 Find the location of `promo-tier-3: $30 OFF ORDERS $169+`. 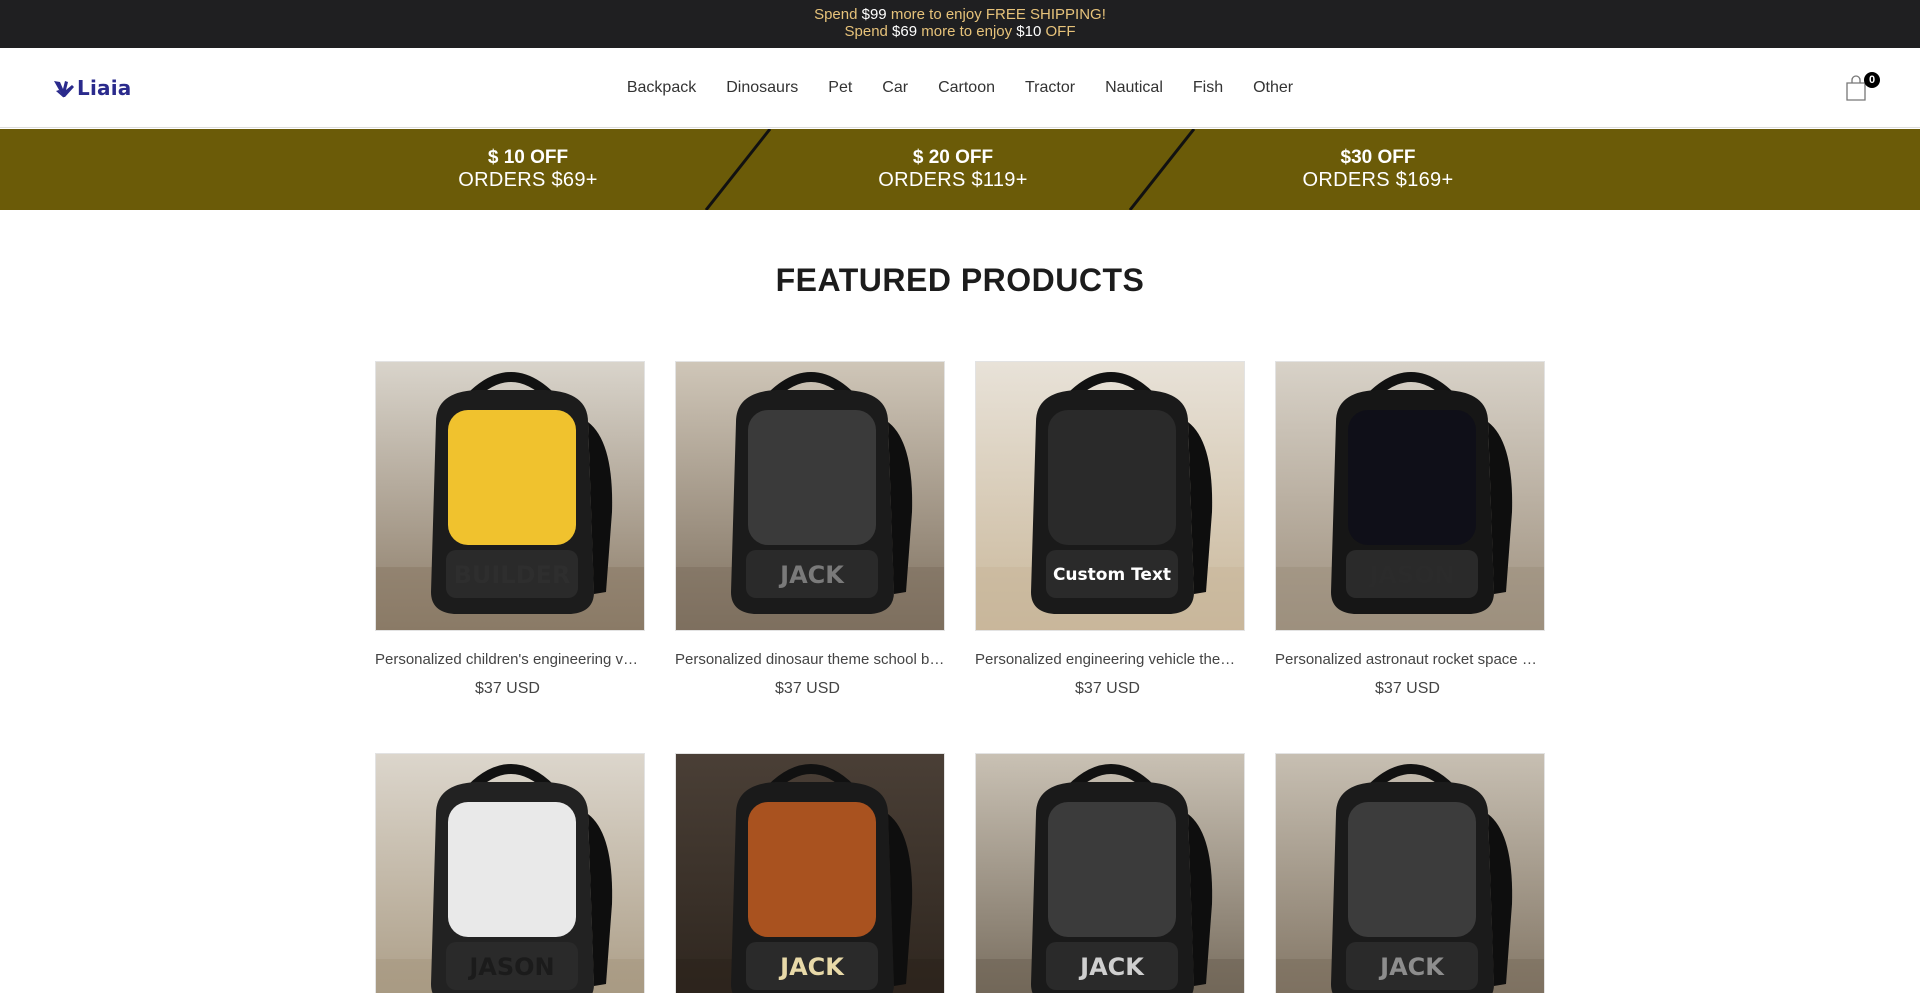

promo-tier-3: $30 OFF ORDERS $169+ is located at coordinates (1378, 169).